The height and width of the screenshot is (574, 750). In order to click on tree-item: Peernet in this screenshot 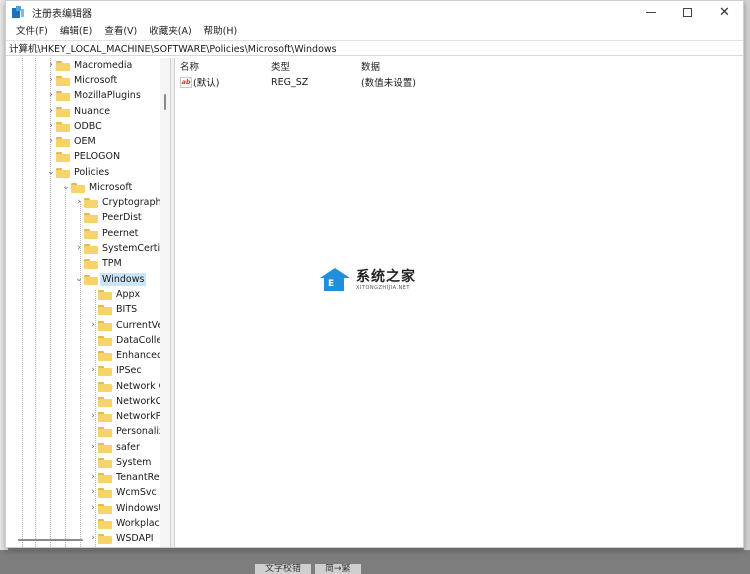, I will do `click(106, 233)`.